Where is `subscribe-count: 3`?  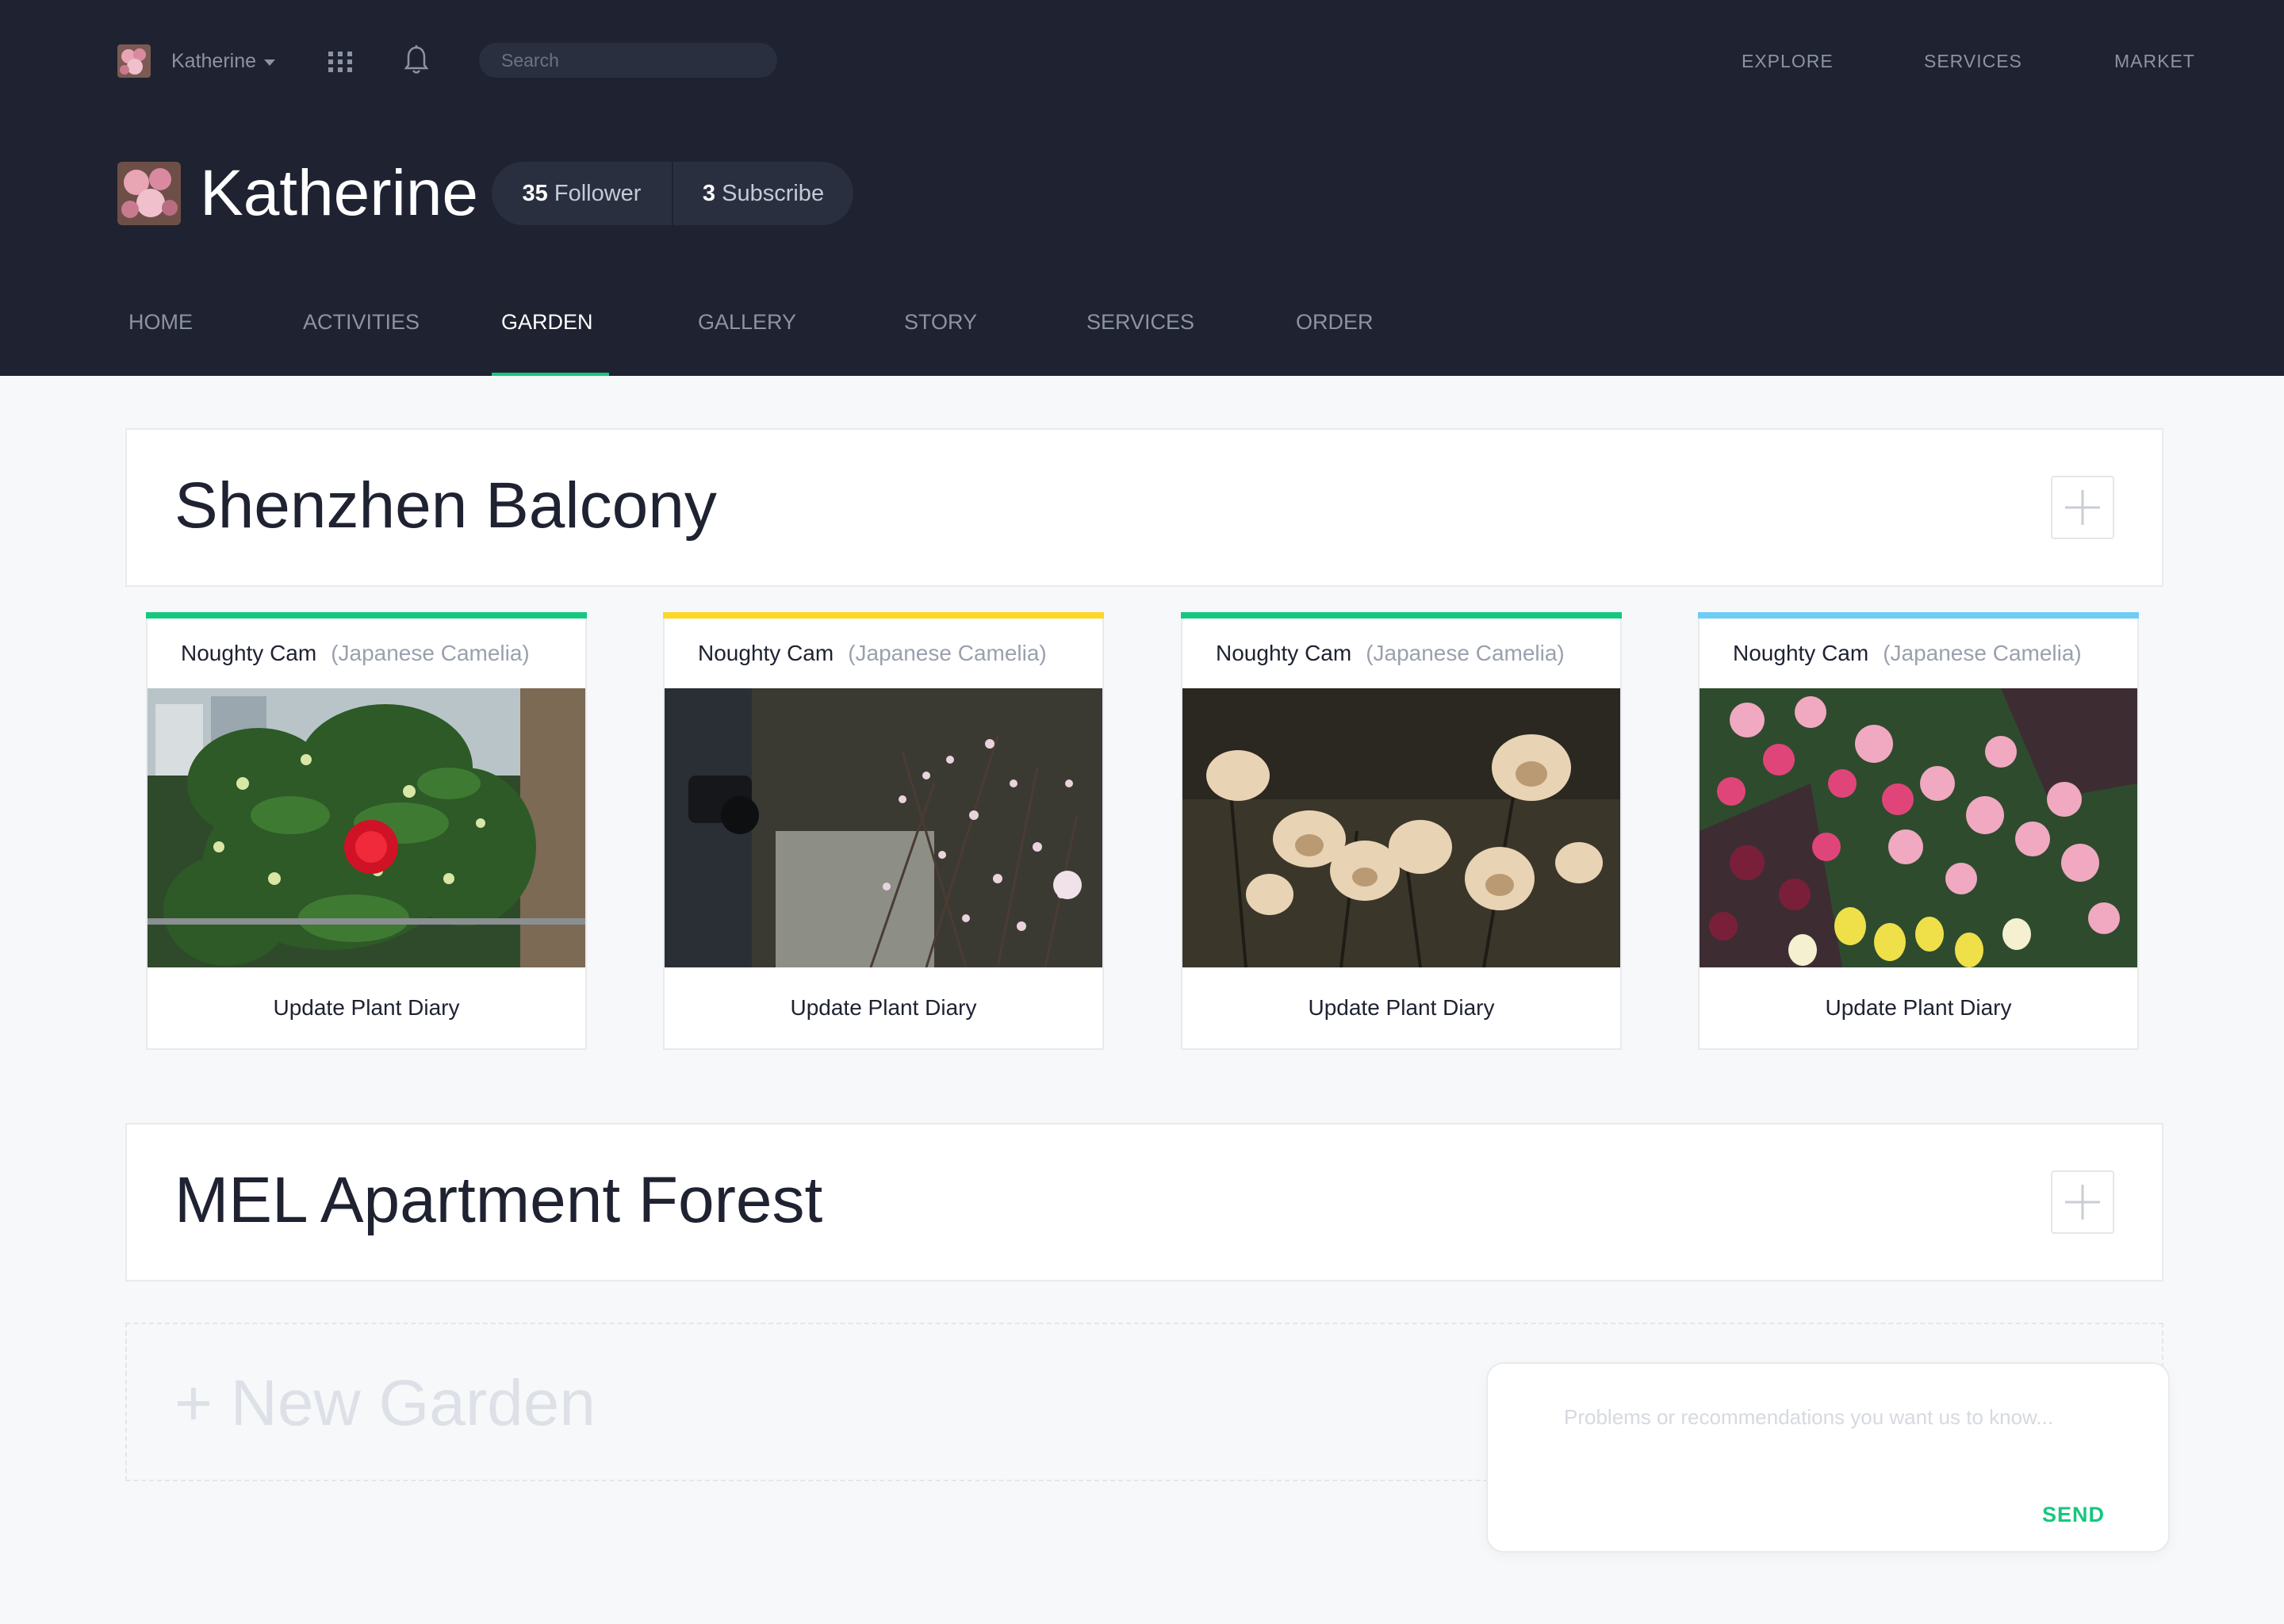
subscribe-count: 3 is located at coordinates (709, 193).